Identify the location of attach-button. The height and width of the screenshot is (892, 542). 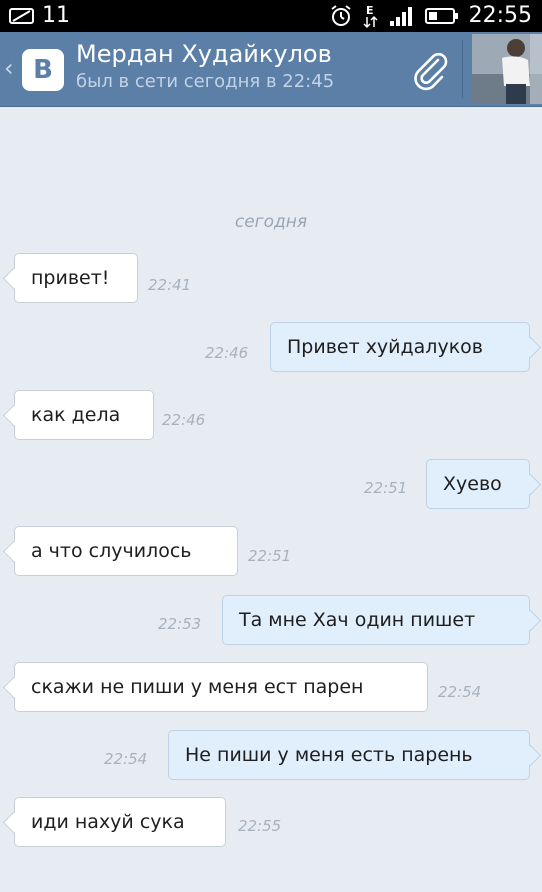
(430, 70).